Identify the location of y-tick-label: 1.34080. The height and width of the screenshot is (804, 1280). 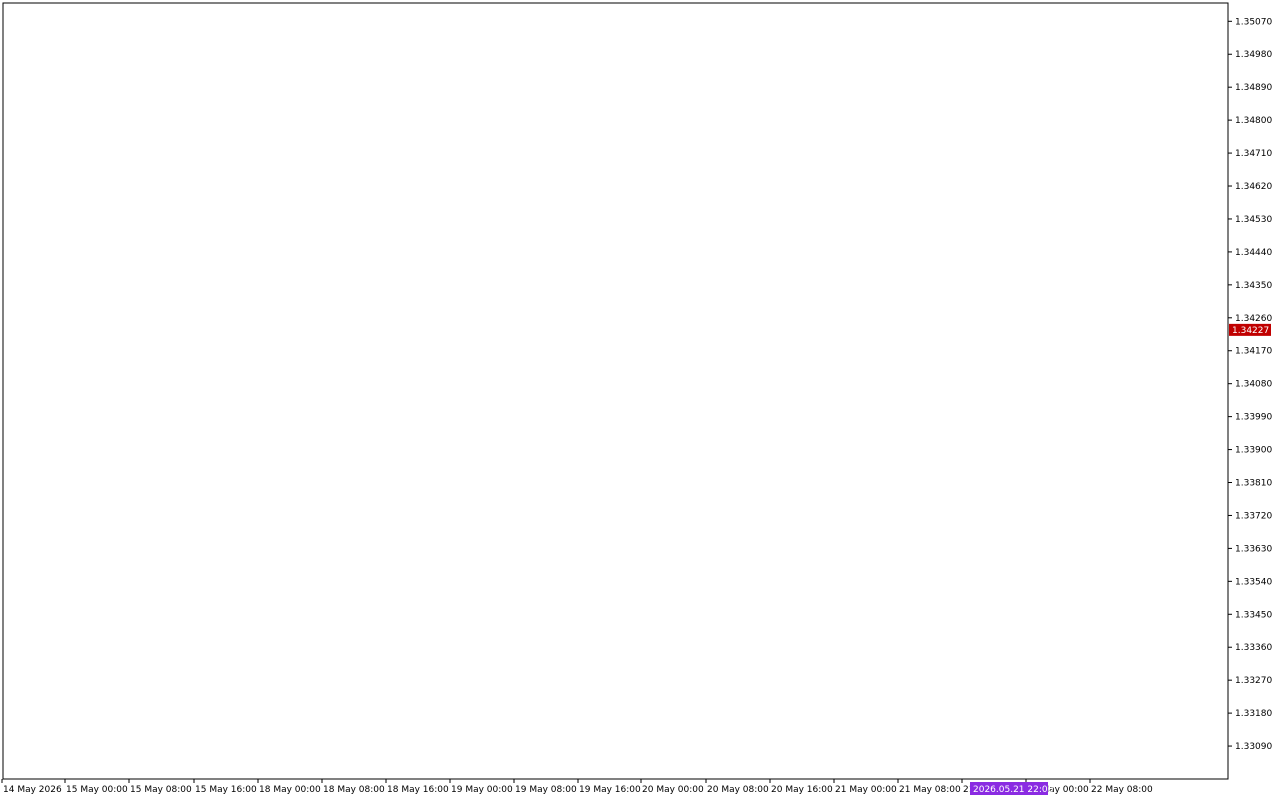
(1253, 385).